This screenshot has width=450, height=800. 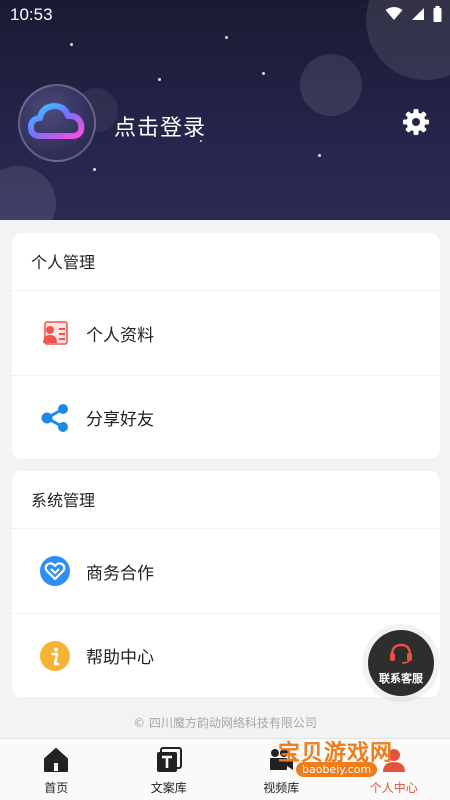 I want to click on info-icon, so click(x=55, y=655).